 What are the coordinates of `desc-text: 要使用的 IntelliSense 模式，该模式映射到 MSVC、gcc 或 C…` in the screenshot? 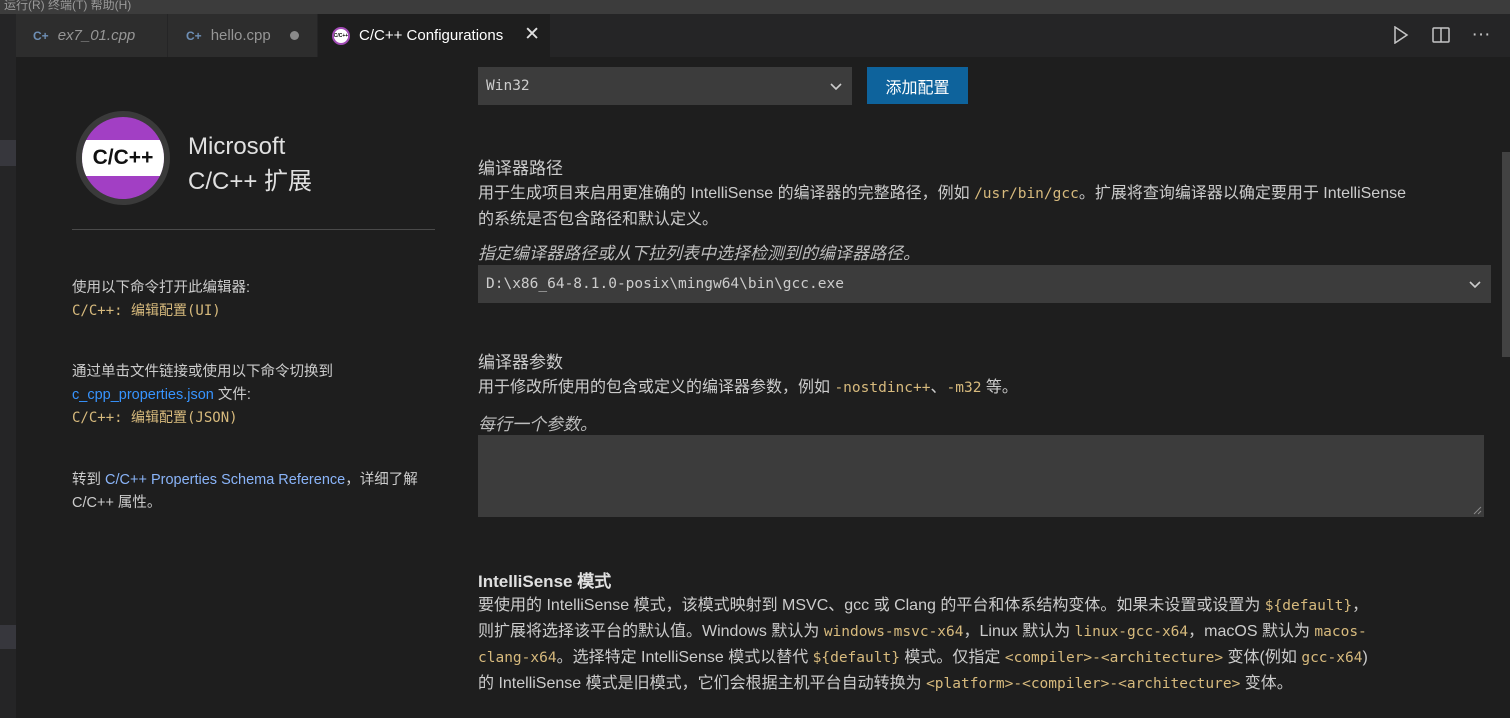 It's located at (871, 605).